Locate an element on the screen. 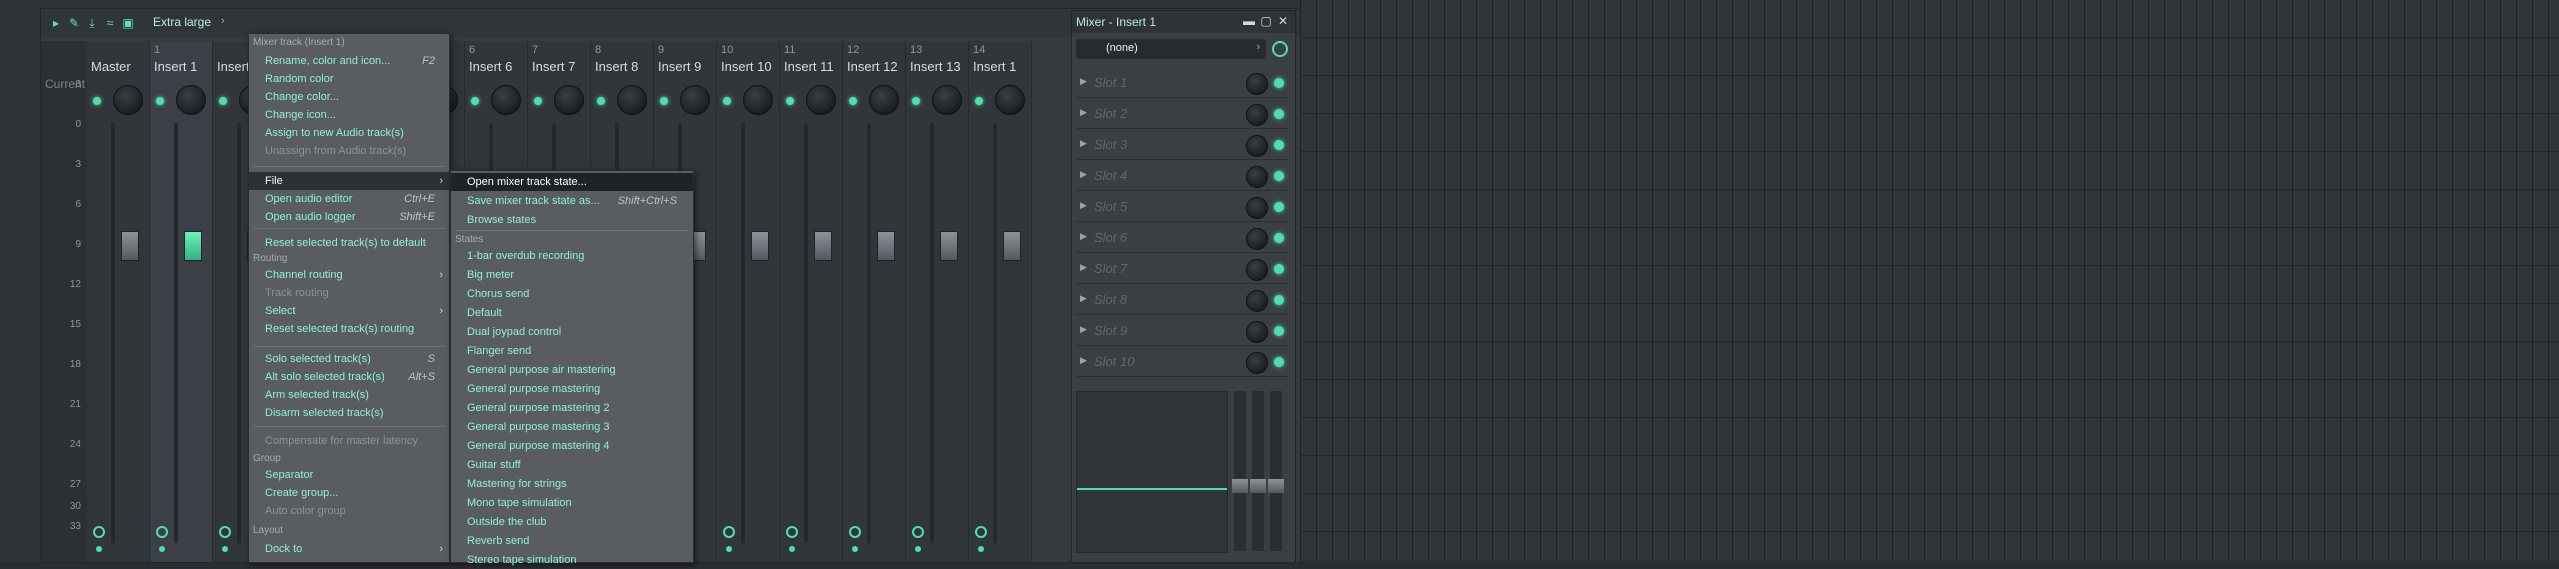 Image resolution: width=2559 pixels, height=569 pixels. effect-slot: ▶ Slot 1 is located at coordinates (1182, 83).